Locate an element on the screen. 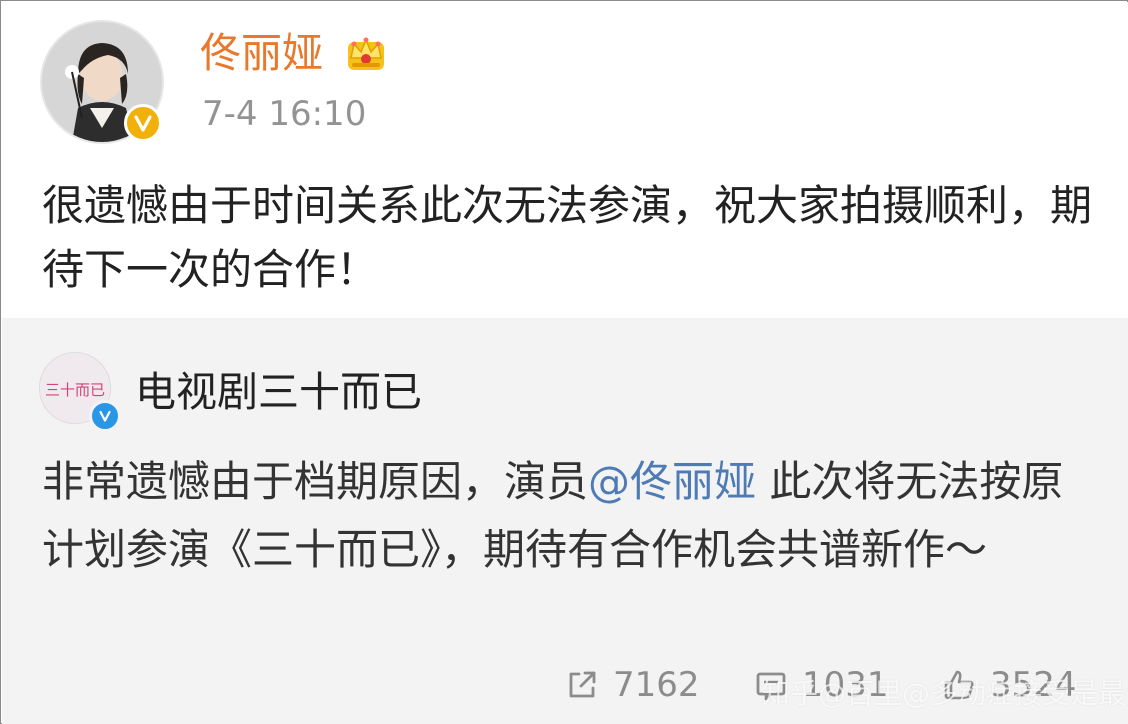  user-avatar is located at coordinates (102, 82).